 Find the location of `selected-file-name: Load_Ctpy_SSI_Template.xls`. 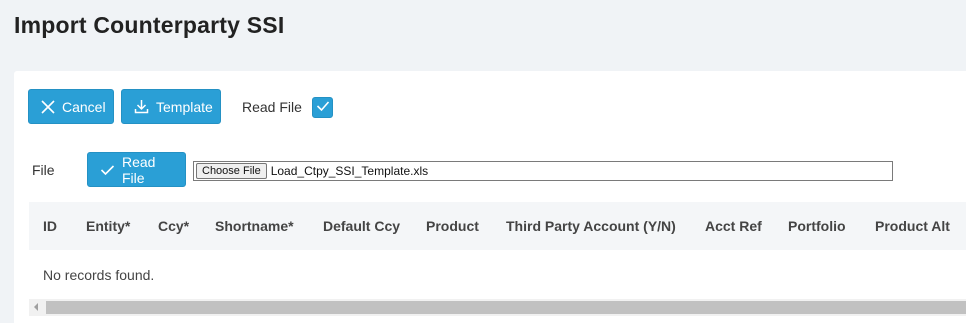

selected-file-name: Load_Ctpy_SSI_Template.xls is located at coordinates (349, 171).